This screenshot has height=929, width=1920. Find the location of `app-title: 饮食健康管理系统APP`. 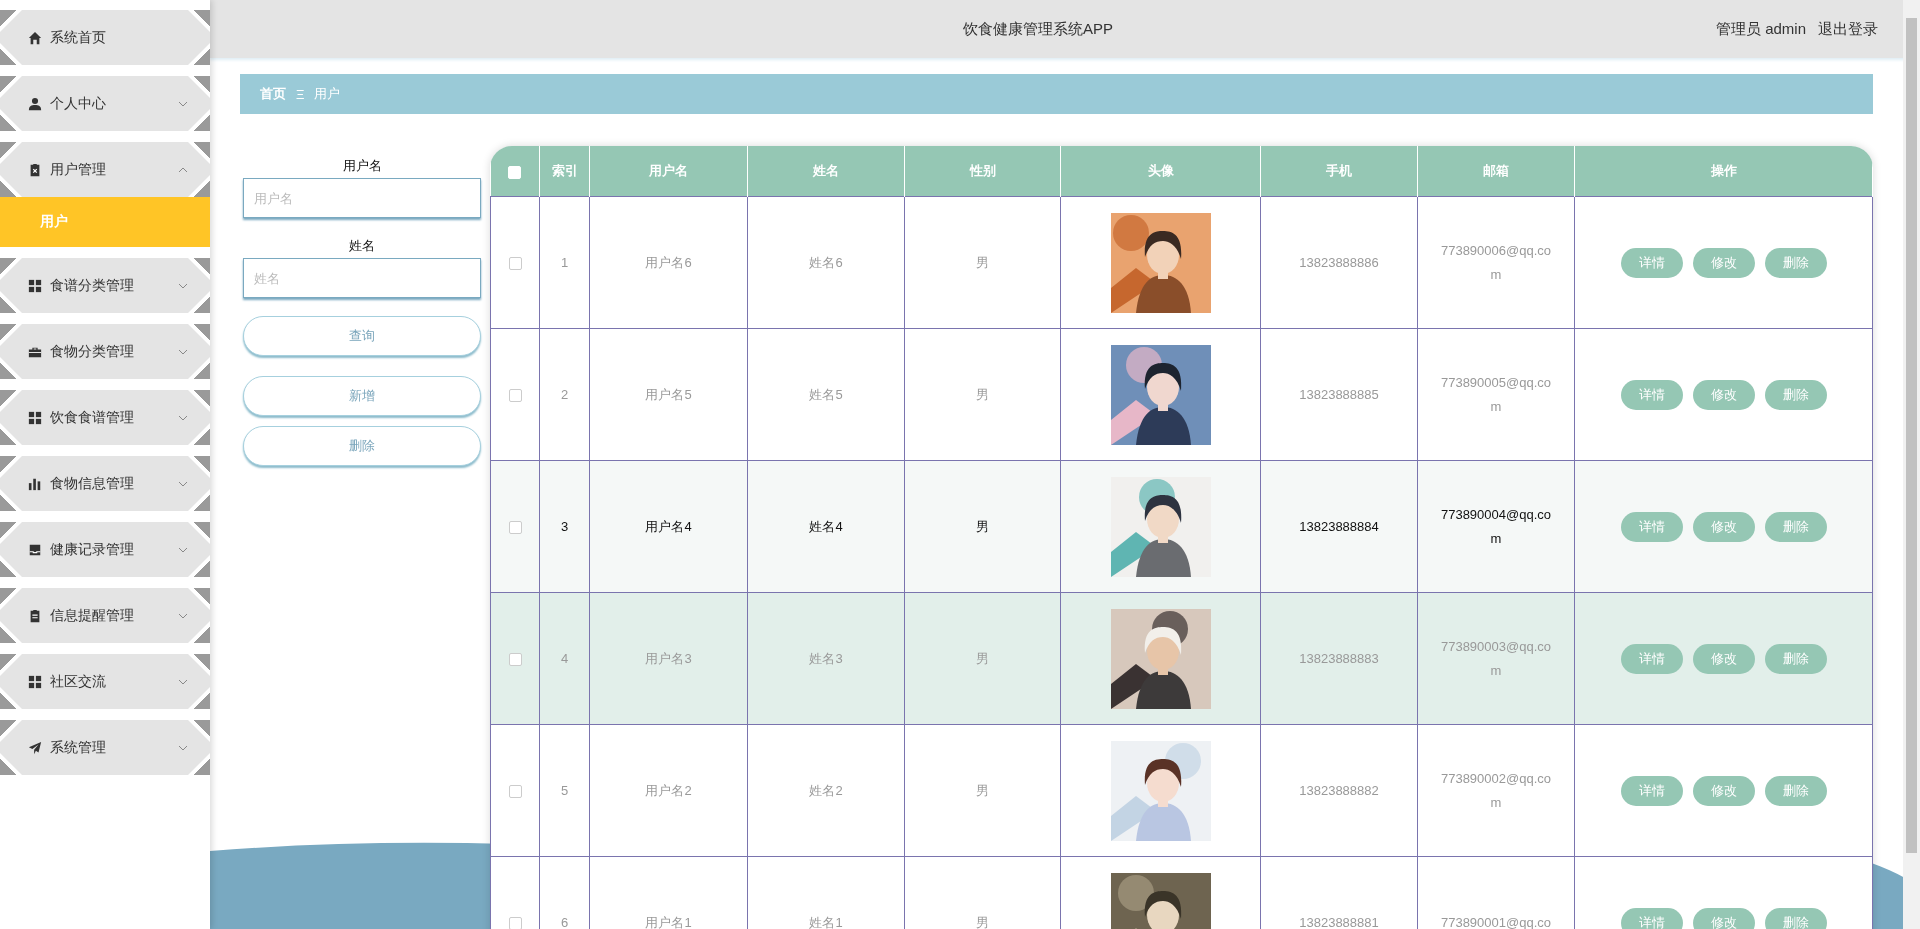

app-title: 饮食健康管理系统APP is located at coordinates (1037, 29).